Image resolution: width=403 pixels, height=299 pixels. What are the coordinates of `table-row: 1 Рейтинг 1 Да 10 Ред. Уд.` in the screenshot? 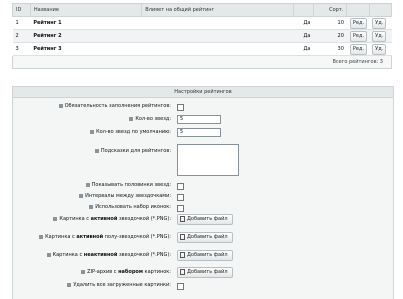 It's located at (202, 23).